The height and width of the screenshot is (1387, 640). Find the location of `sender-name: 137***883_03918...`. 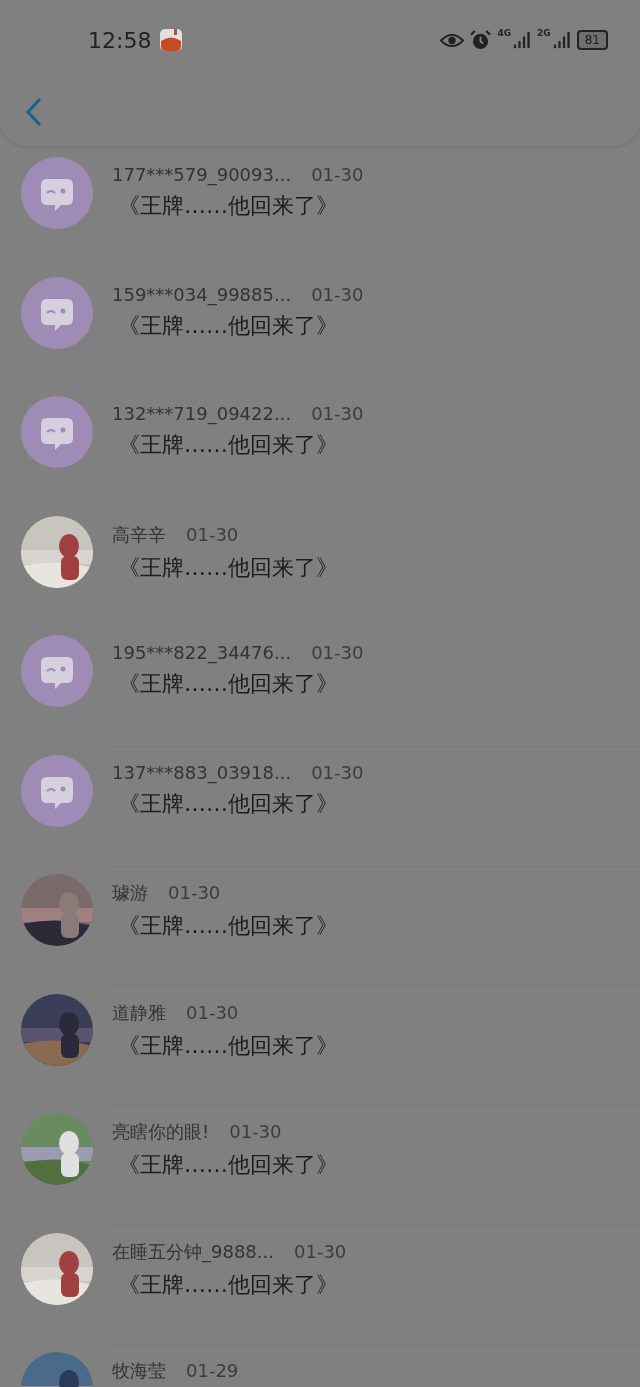

sender-name: 137***883_03918... is located at coordinates (202, 772).